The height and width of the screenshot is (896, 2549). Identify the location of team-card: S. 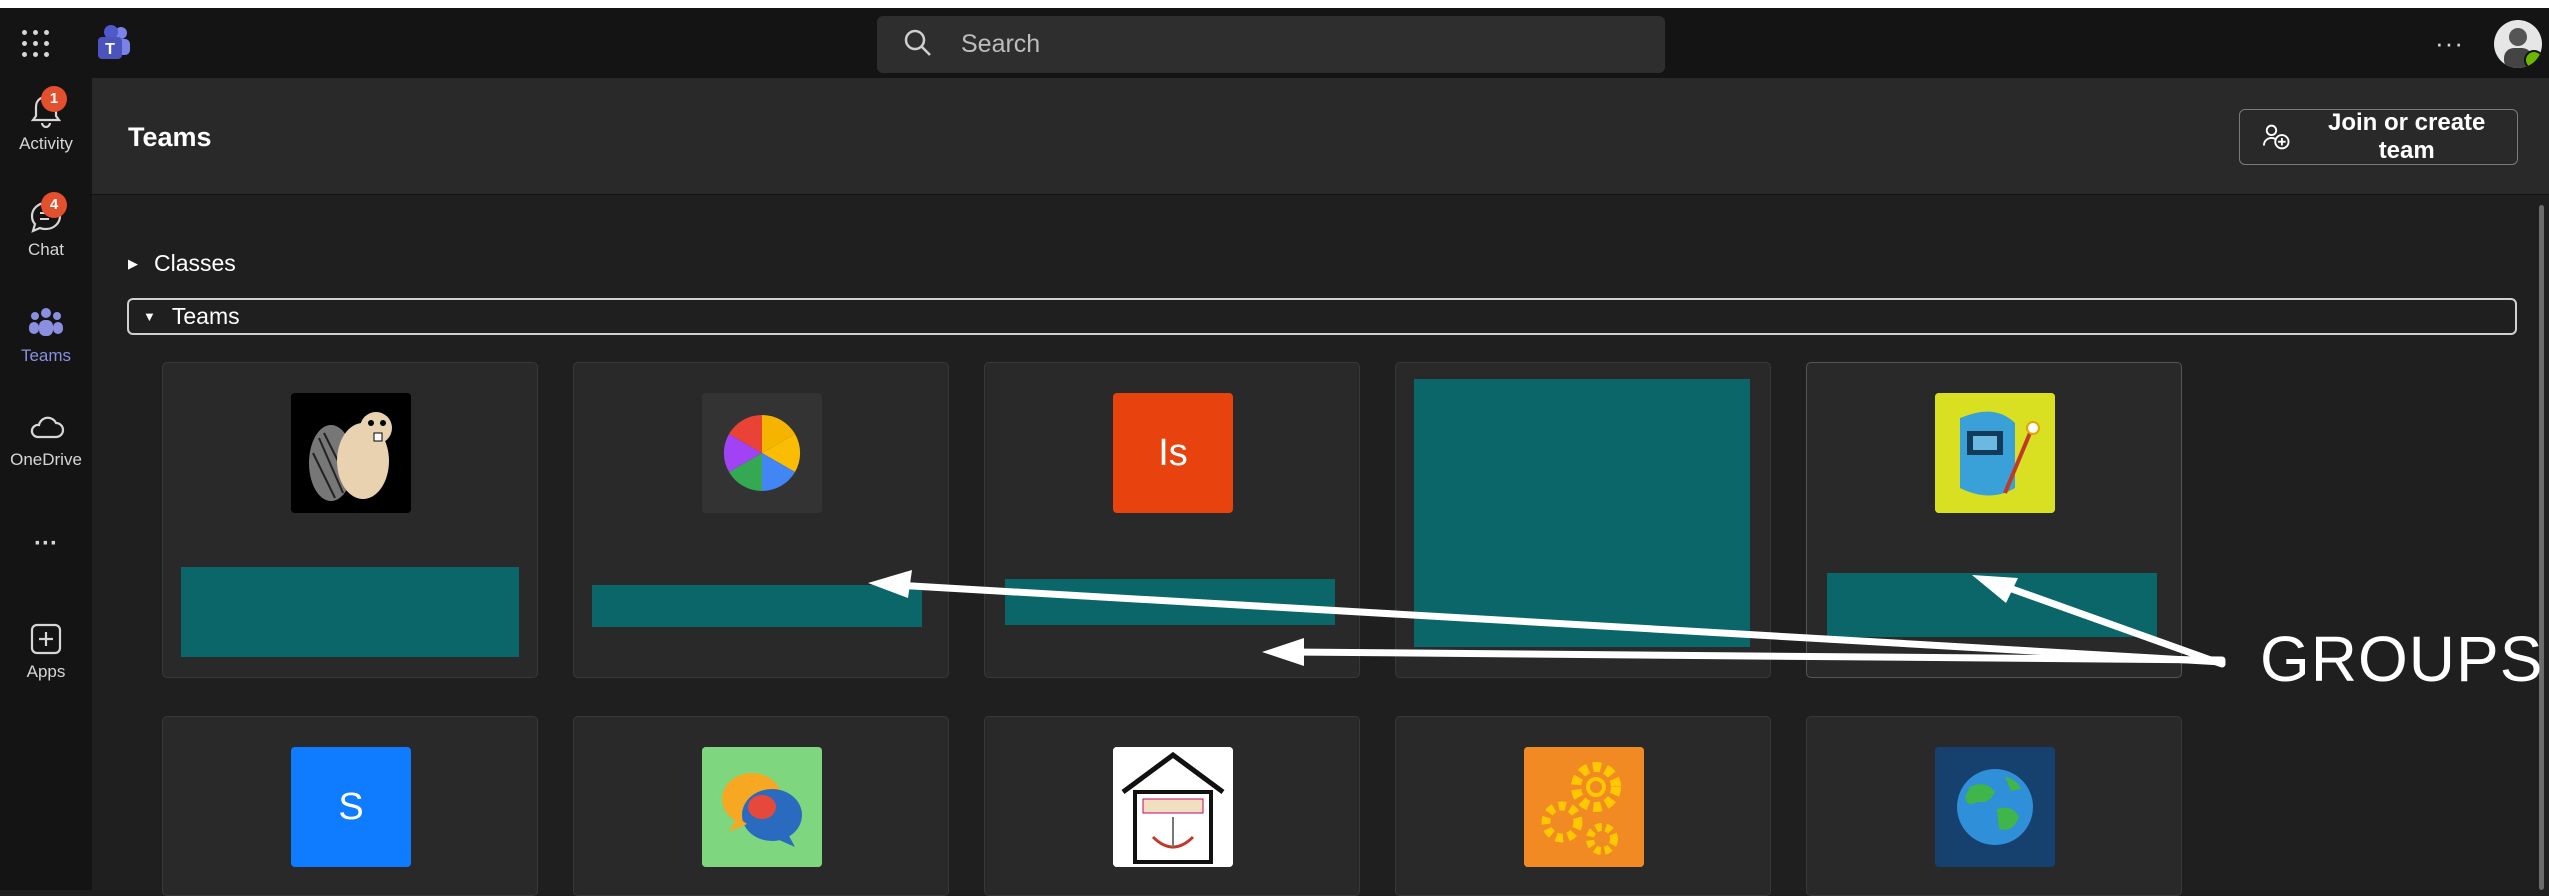
(350, 806).